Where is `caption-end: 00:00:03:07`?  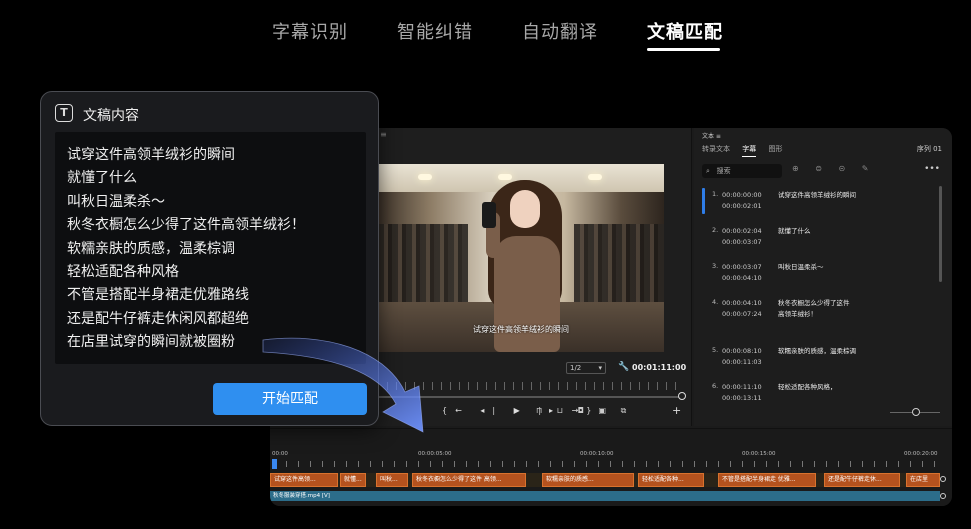 caption-end: 00:00:03:07 is located at coordinates (742, 242).